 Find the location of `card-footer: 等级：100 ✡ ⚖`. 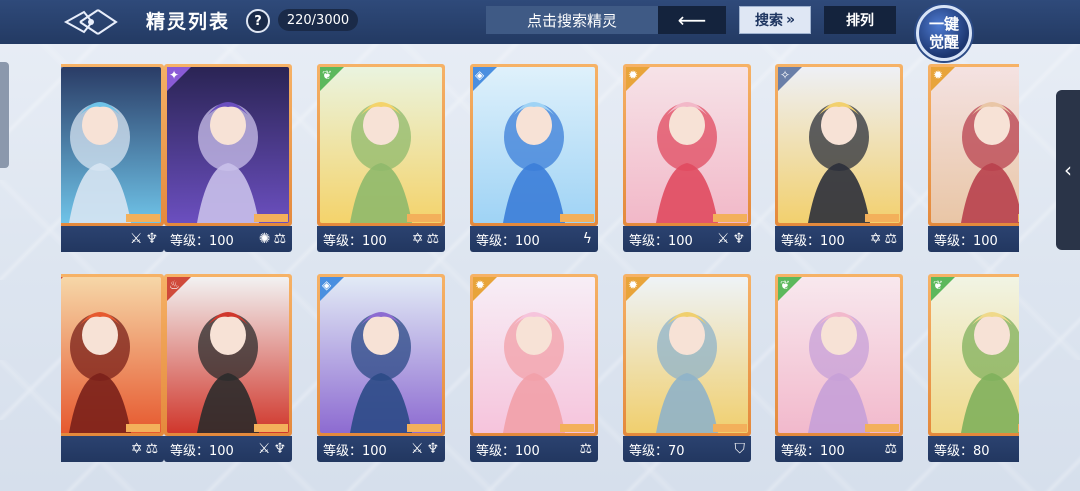

card-footer: 等级：100 ✡ ⚖ is located at coordinates (839, 239).